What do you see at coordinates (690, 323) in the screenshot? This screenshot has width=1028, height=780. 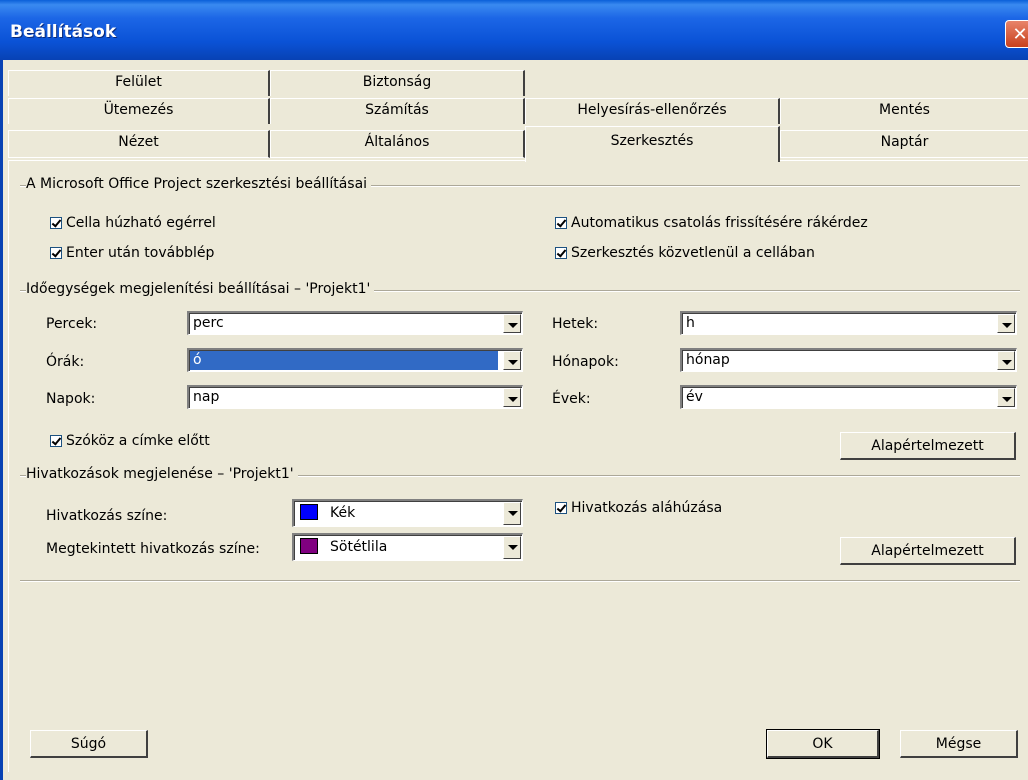 I see `select-value: h` at bounding box center [690, 323].